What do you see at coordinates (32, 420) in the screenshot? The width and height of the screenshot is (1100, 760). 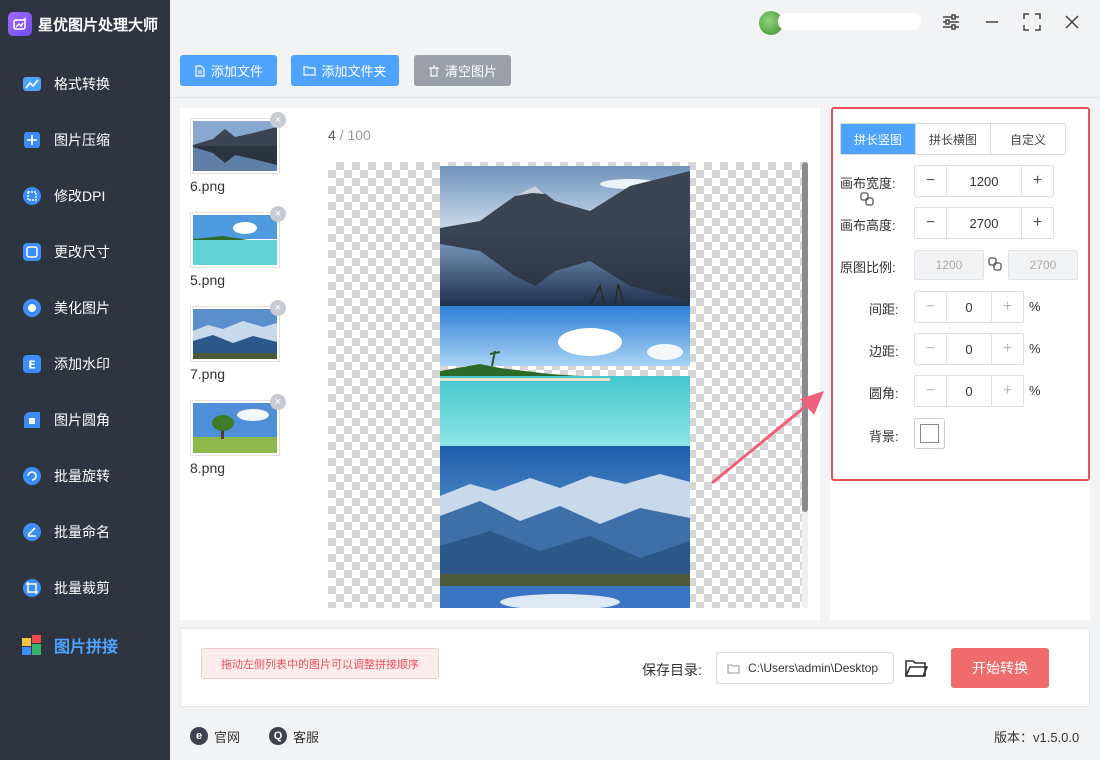 I see `round-corner-icon` at bounding box center [32, 420].